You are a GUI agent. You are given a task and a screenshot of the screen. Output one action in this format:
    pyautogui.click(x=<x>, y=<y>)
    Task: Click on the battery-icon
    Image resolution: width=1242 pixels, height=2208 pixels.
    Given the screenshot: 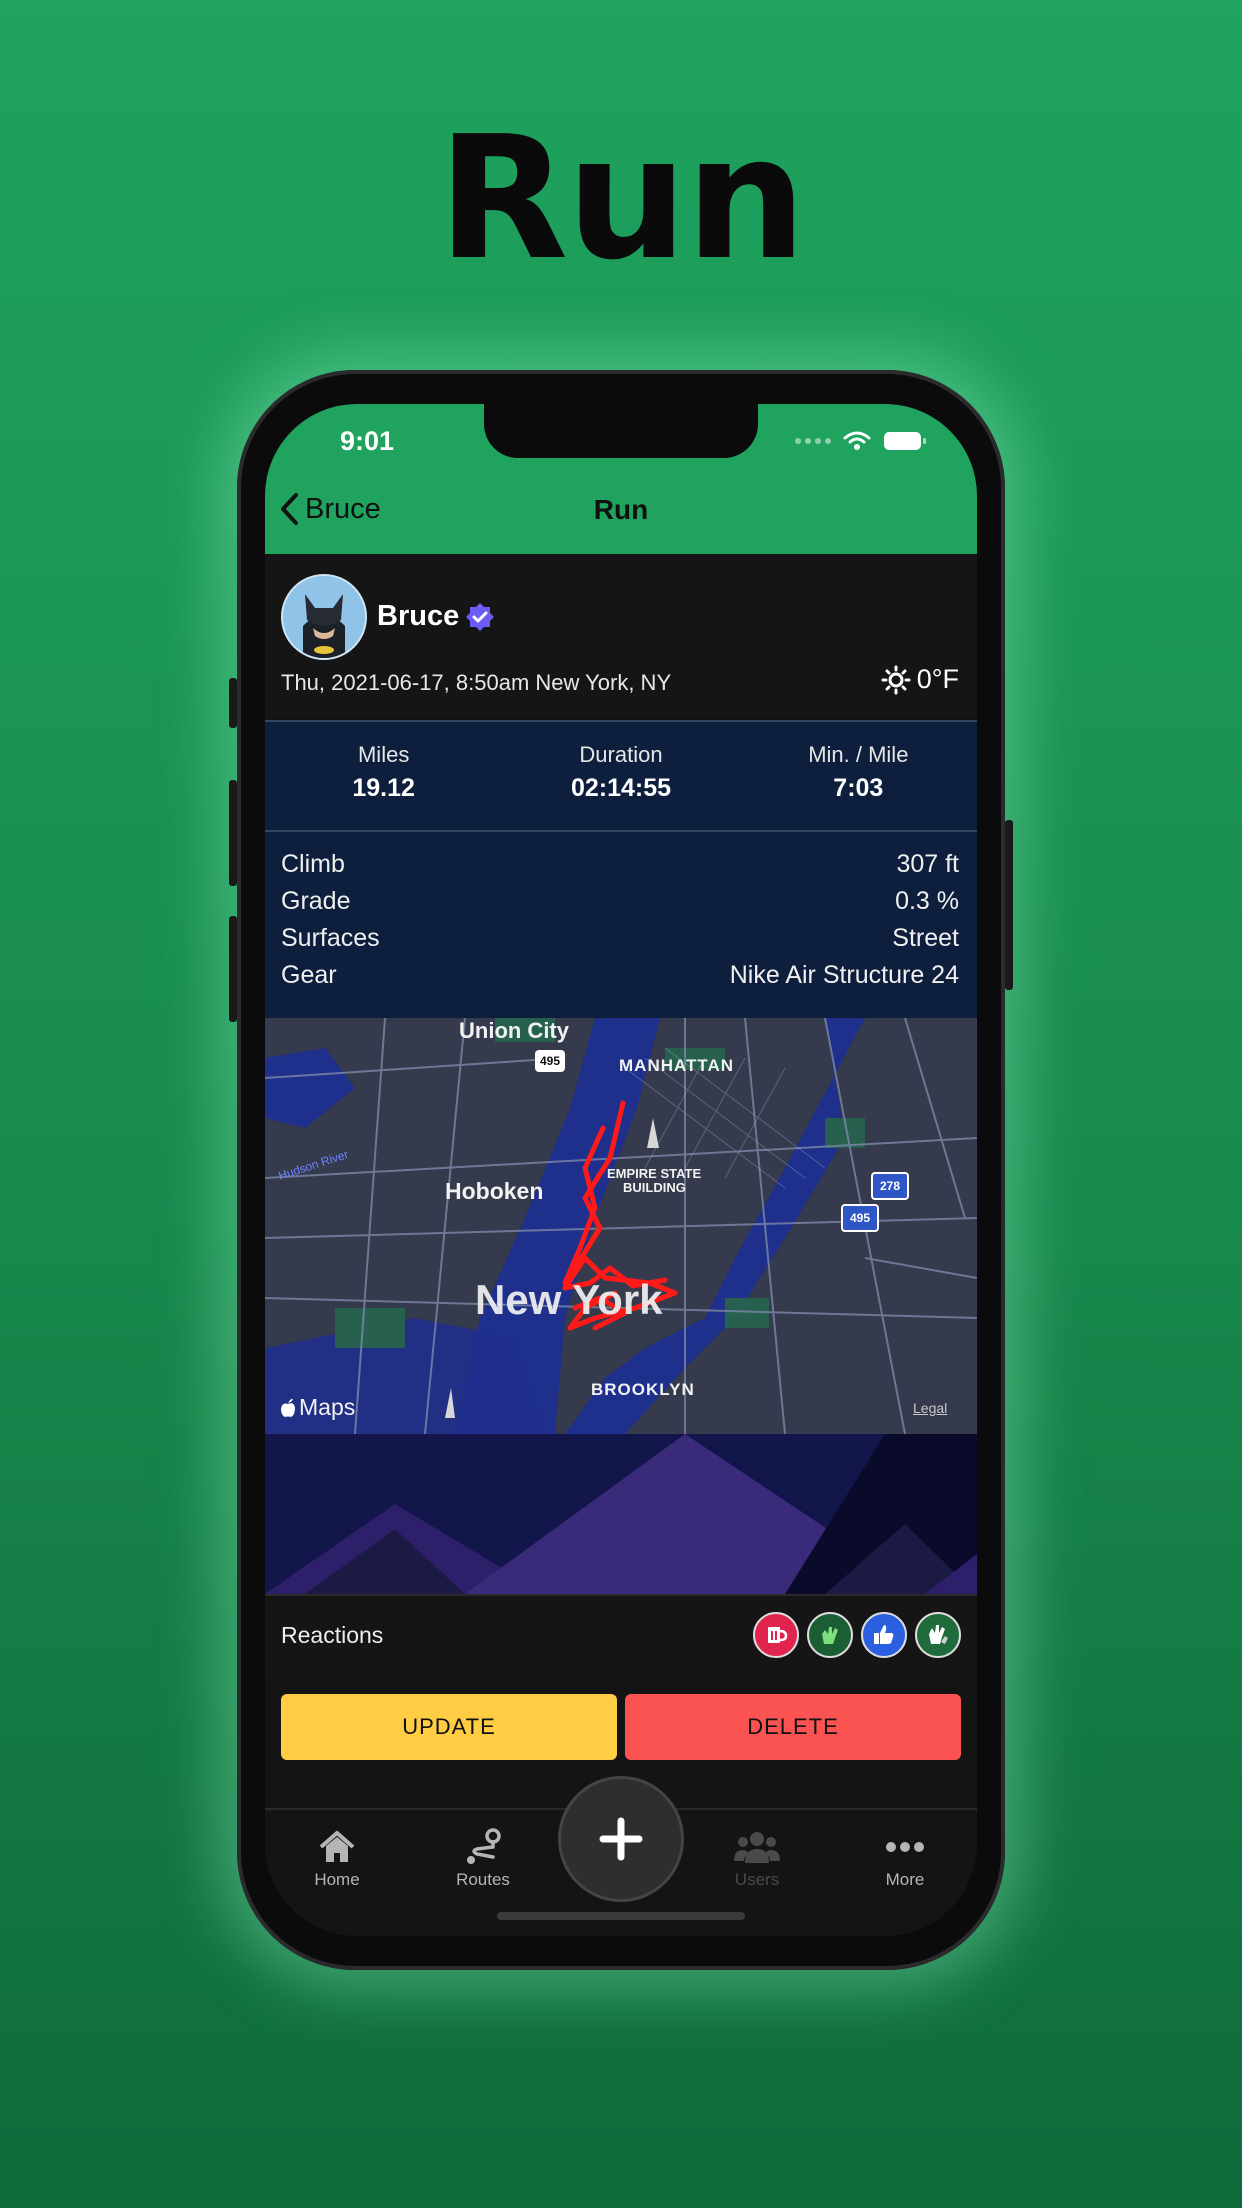 What is the action you would take?
    pyautogui.click(x=905, y=441)
    